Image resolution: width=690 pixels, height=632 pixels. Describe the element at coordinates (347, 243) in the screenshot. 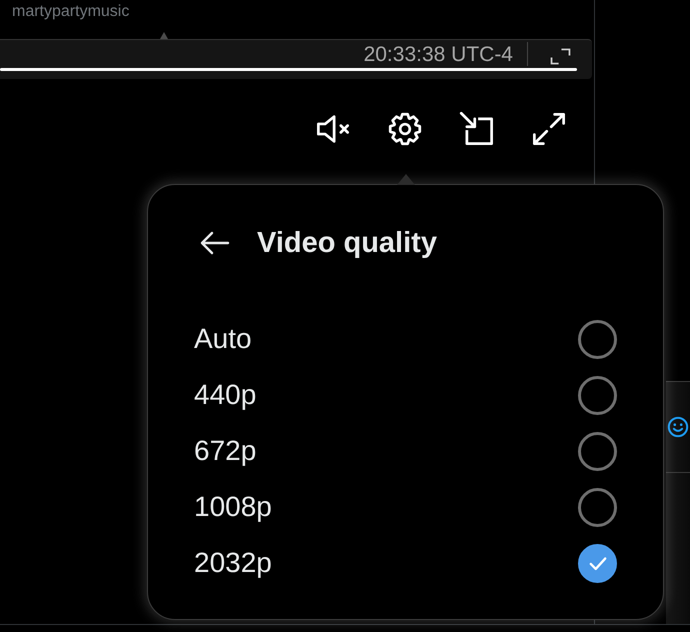

I see `menu-title: Video quality` at that location.